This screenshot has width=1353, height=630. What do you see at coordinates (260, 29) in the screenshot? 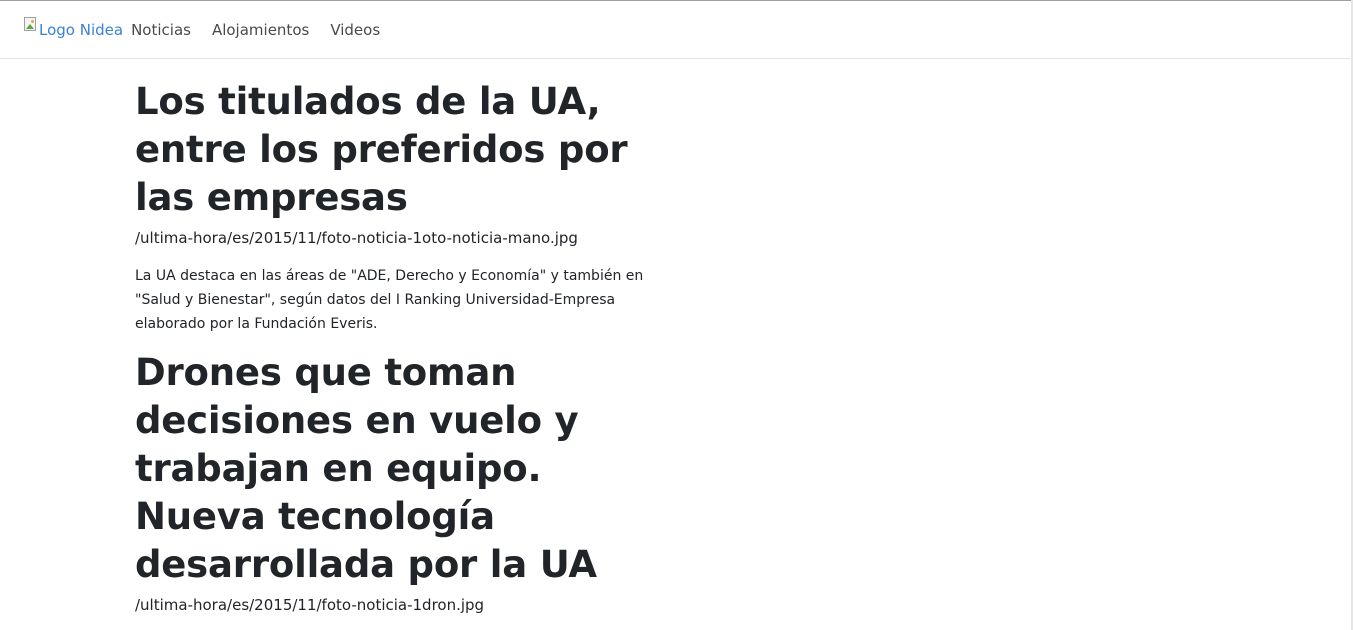
I see `nav-link-alojamientos: Alojamientos` at bounding box center [260, 29].